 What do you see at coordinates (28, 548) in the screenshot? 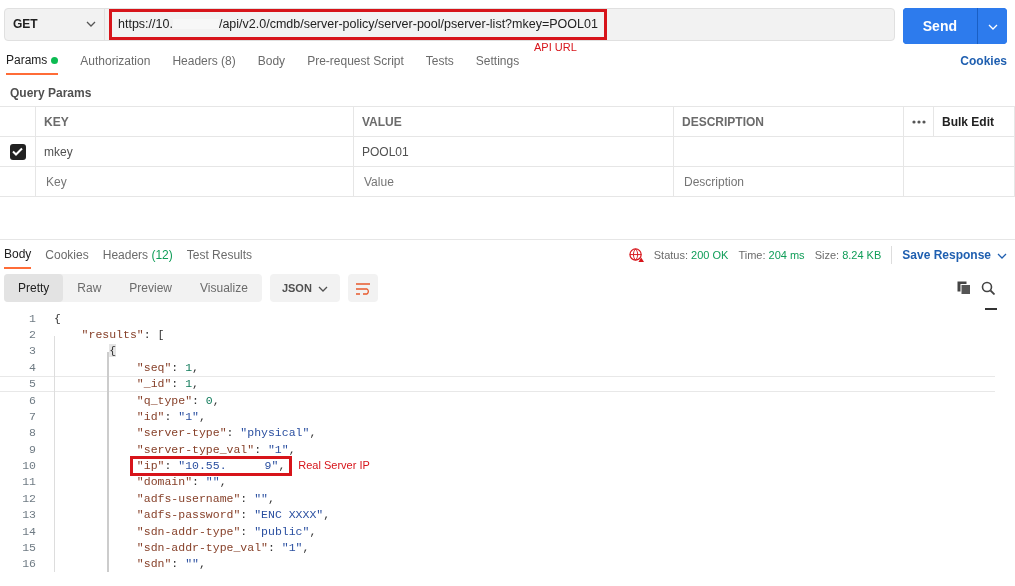
I see `line-number: 15` at bounding box center [28, 548].